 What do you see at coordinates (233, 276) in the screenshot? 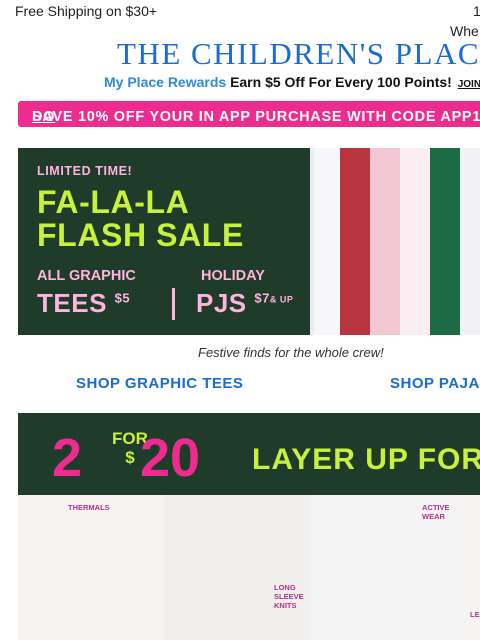
I see `pjs-label: HOLIDAY` at bounding box center [233, 276].